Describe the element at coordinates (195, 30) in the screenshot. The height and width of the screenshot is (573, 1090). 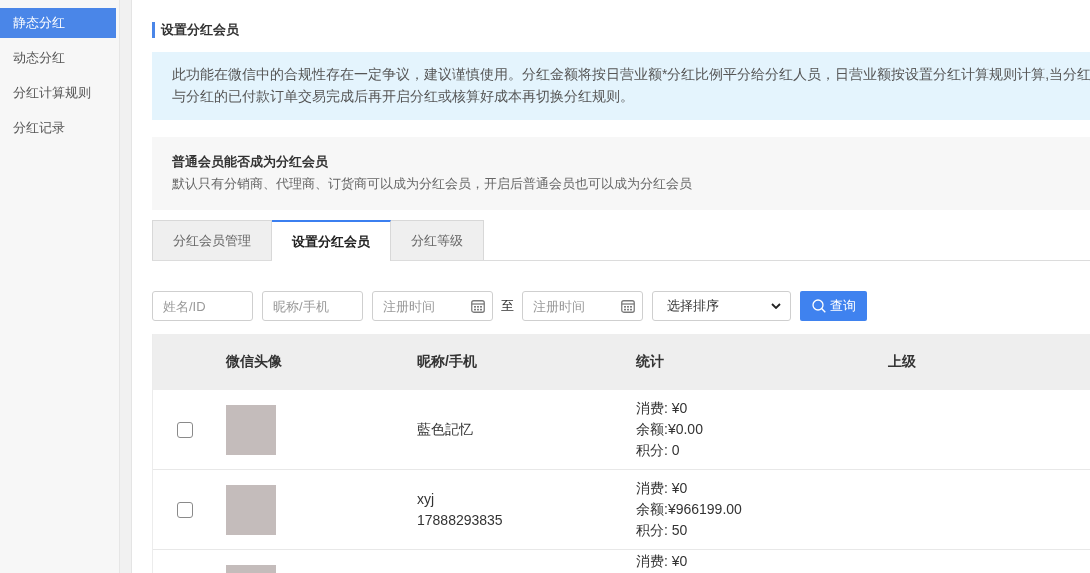
I see `page-title: 设置分红会员` at that location.